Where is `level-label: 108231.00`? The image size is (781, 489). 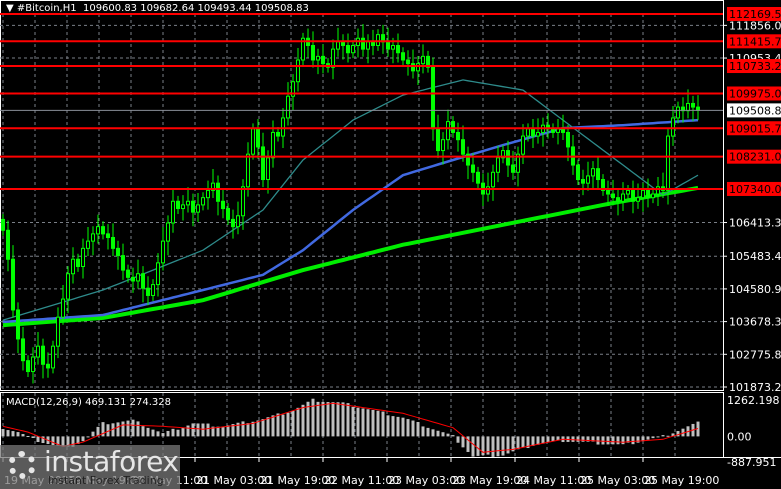
level-label: 108231.00 is located at coordinates (755, 157).